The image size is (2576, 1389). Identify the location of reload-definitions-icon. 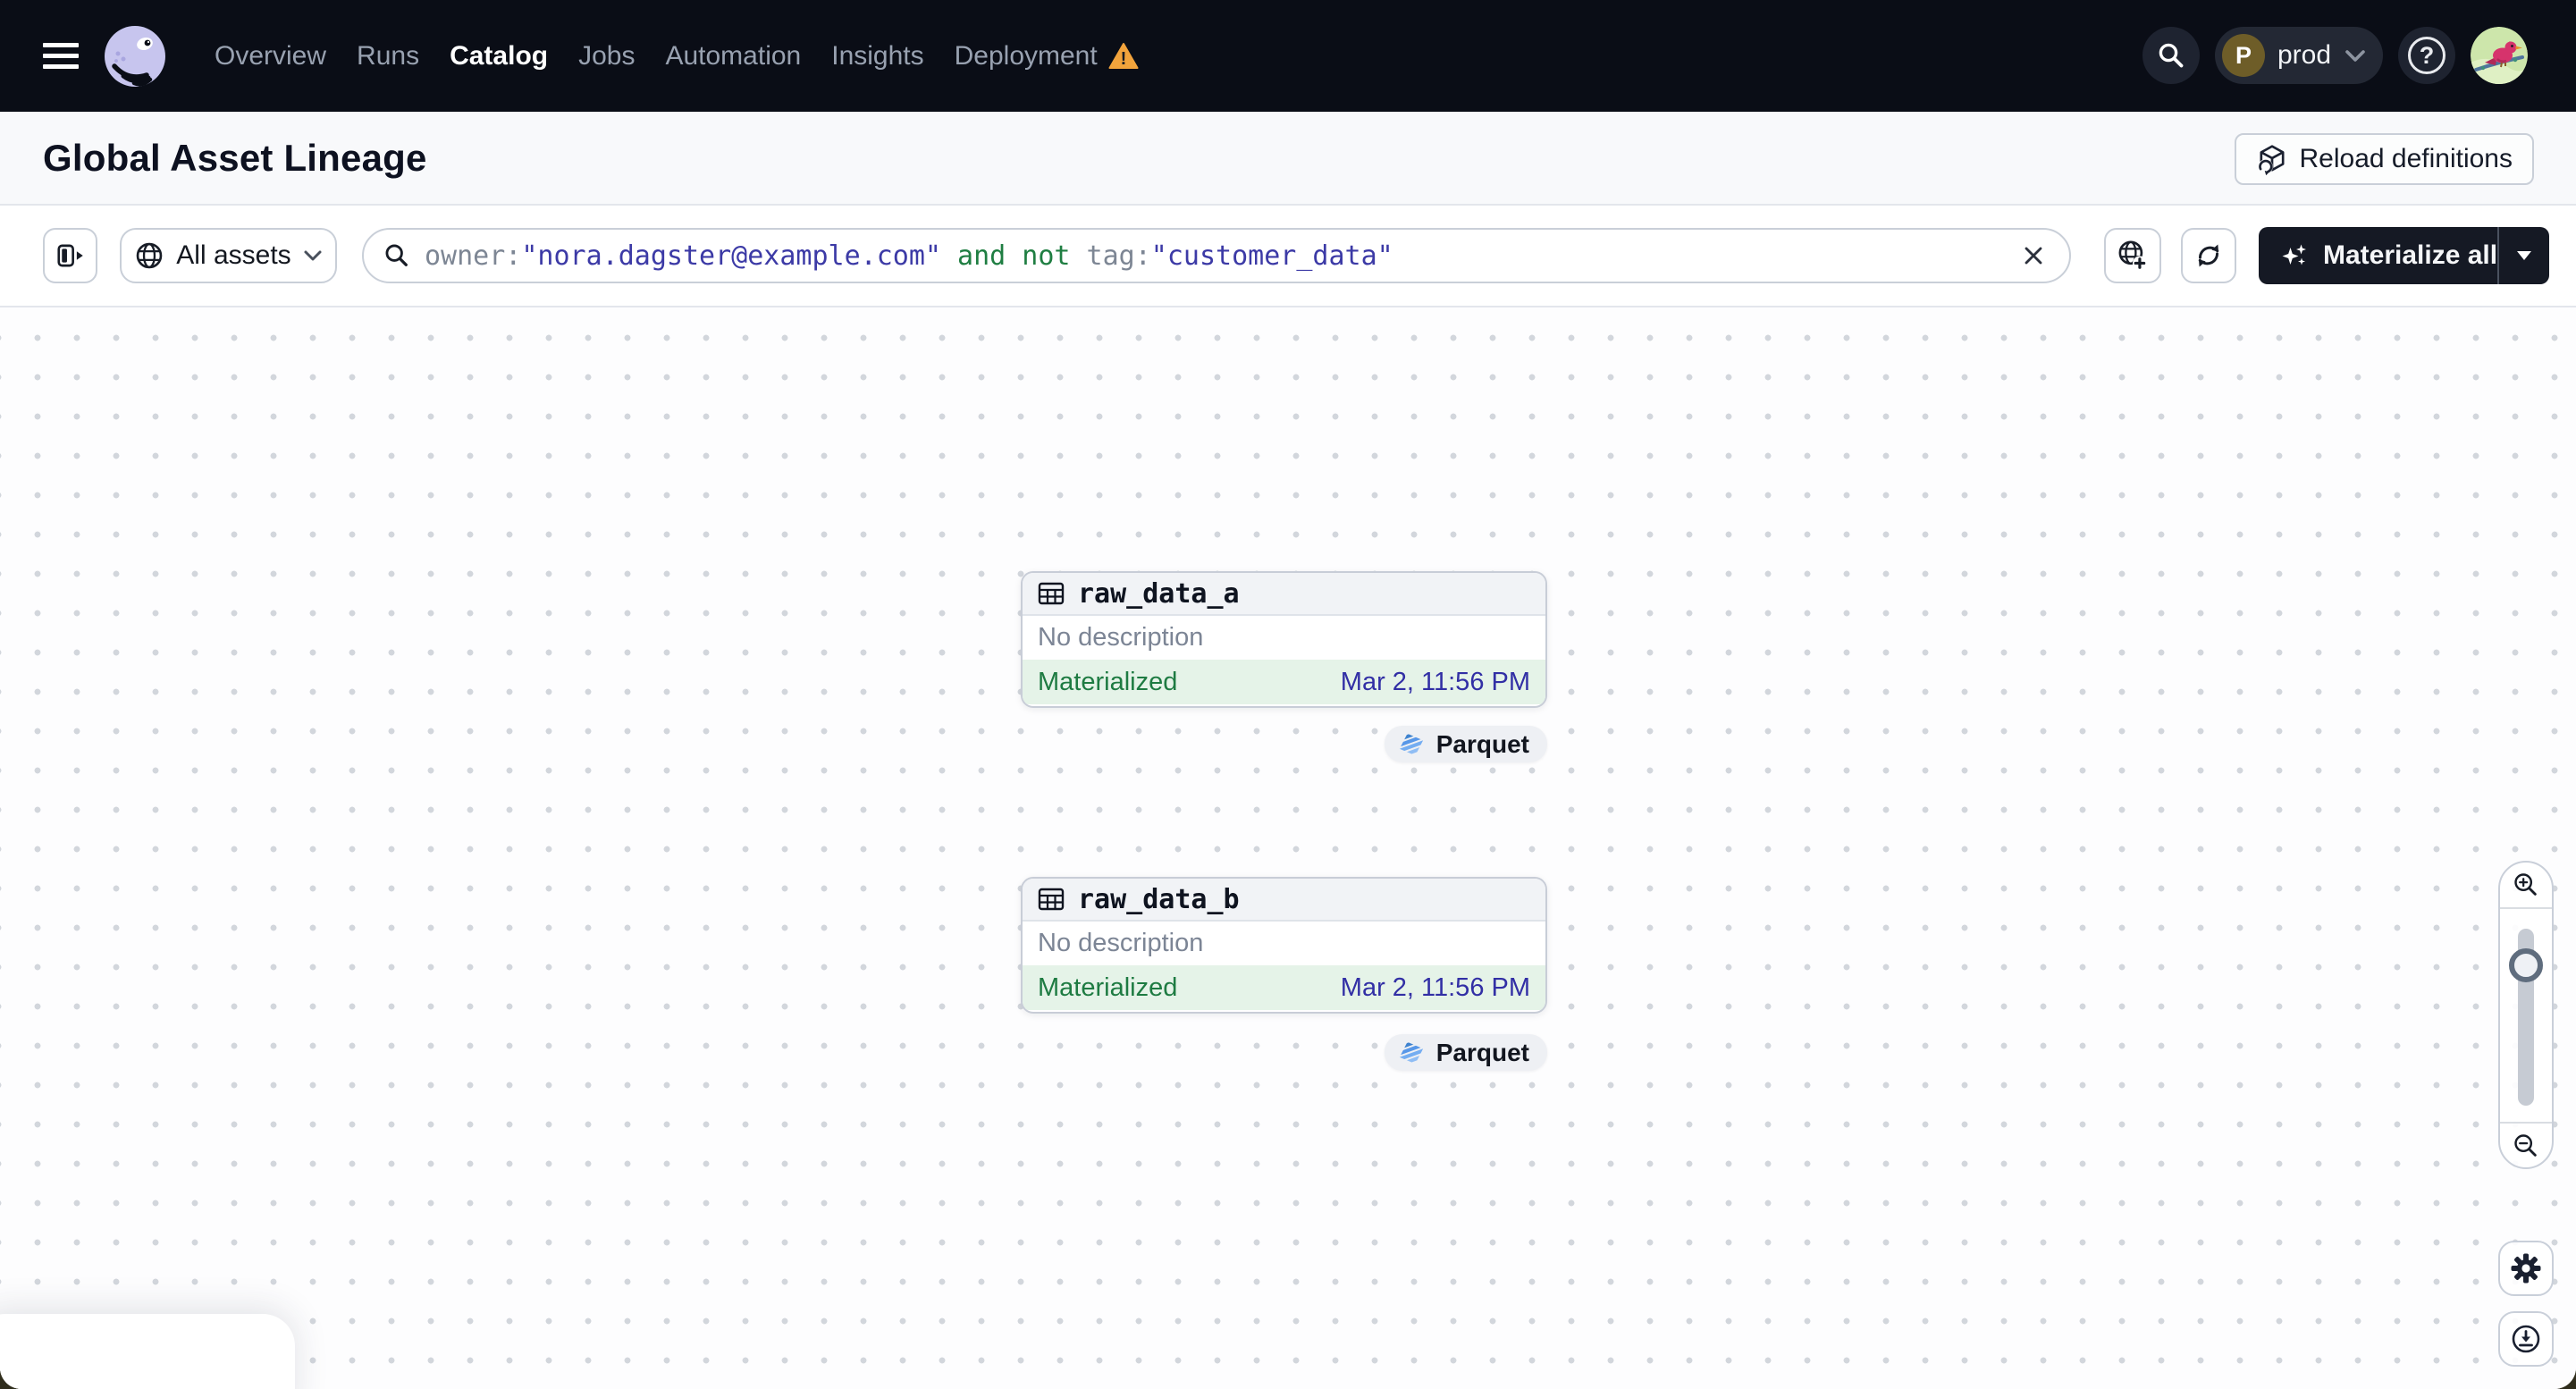
(2271, 160).